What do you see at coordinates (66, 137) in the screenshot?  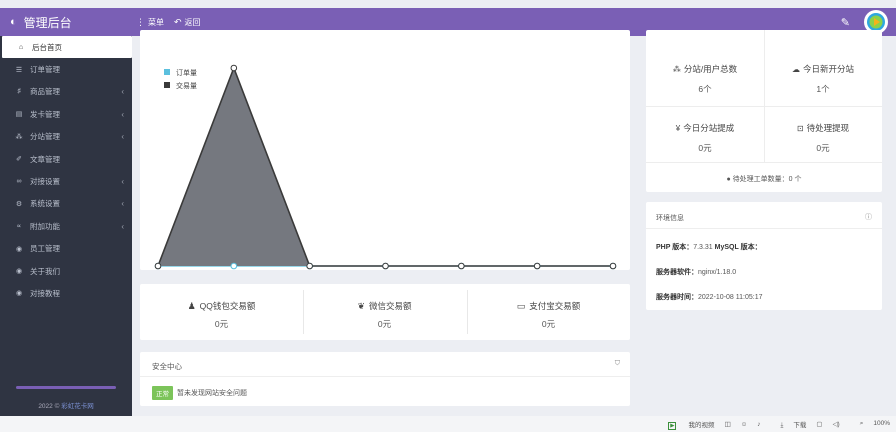 I see `sidebar-item-substations: ⁂ 分站管理 ‹` at bounding box center [66, 137].